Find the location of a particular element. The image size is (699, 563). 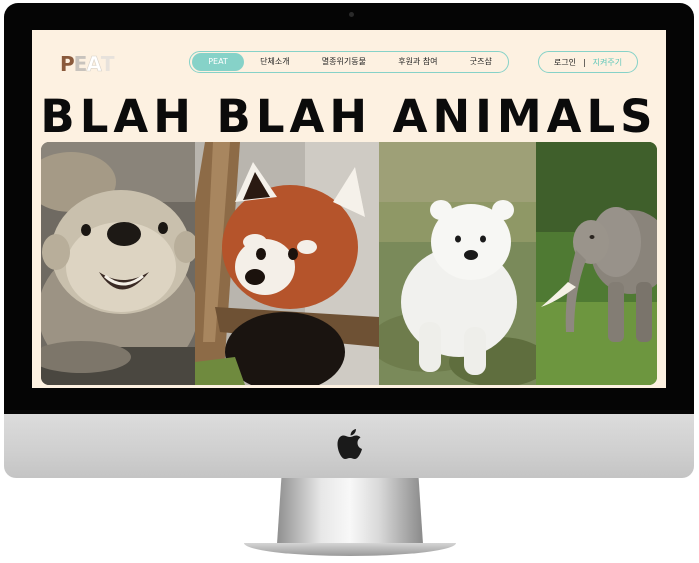

nav-item-support: 후원과 참여 is located at coordinates (418, 62).